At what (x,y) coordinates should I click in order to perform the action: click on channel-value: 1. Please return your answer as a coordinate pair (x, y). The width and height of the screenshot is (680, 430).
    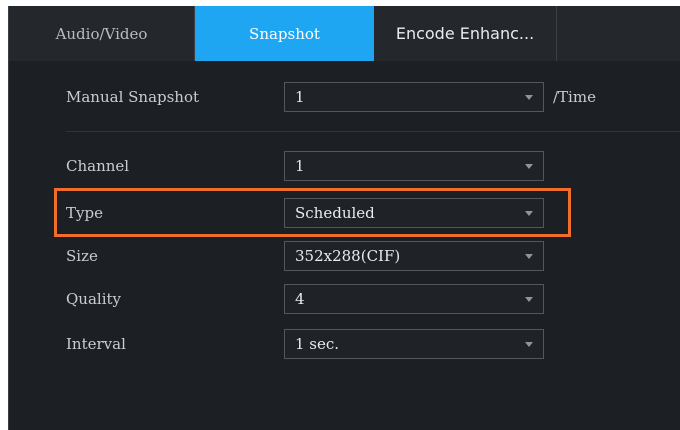
    Looking at the image, I should click on (300, 166).